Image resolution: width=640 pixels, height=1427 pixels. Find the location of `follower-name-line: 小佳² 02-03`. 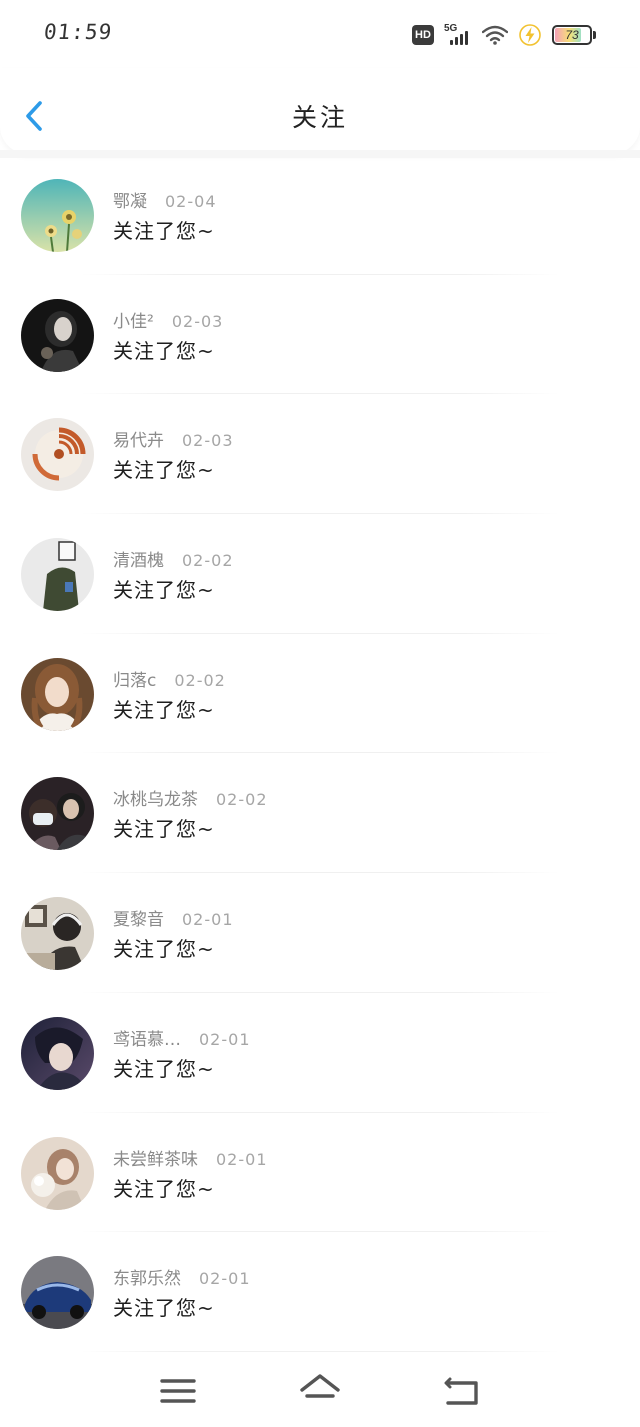

follower-name-line: 小佳² 02-03 is located at coordinates (168, 319).